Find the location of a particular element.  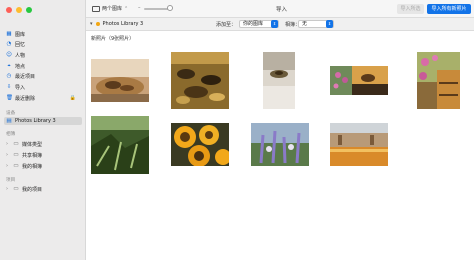

sidebar-section-projects: 项目 is located at coordinates (11, 180).